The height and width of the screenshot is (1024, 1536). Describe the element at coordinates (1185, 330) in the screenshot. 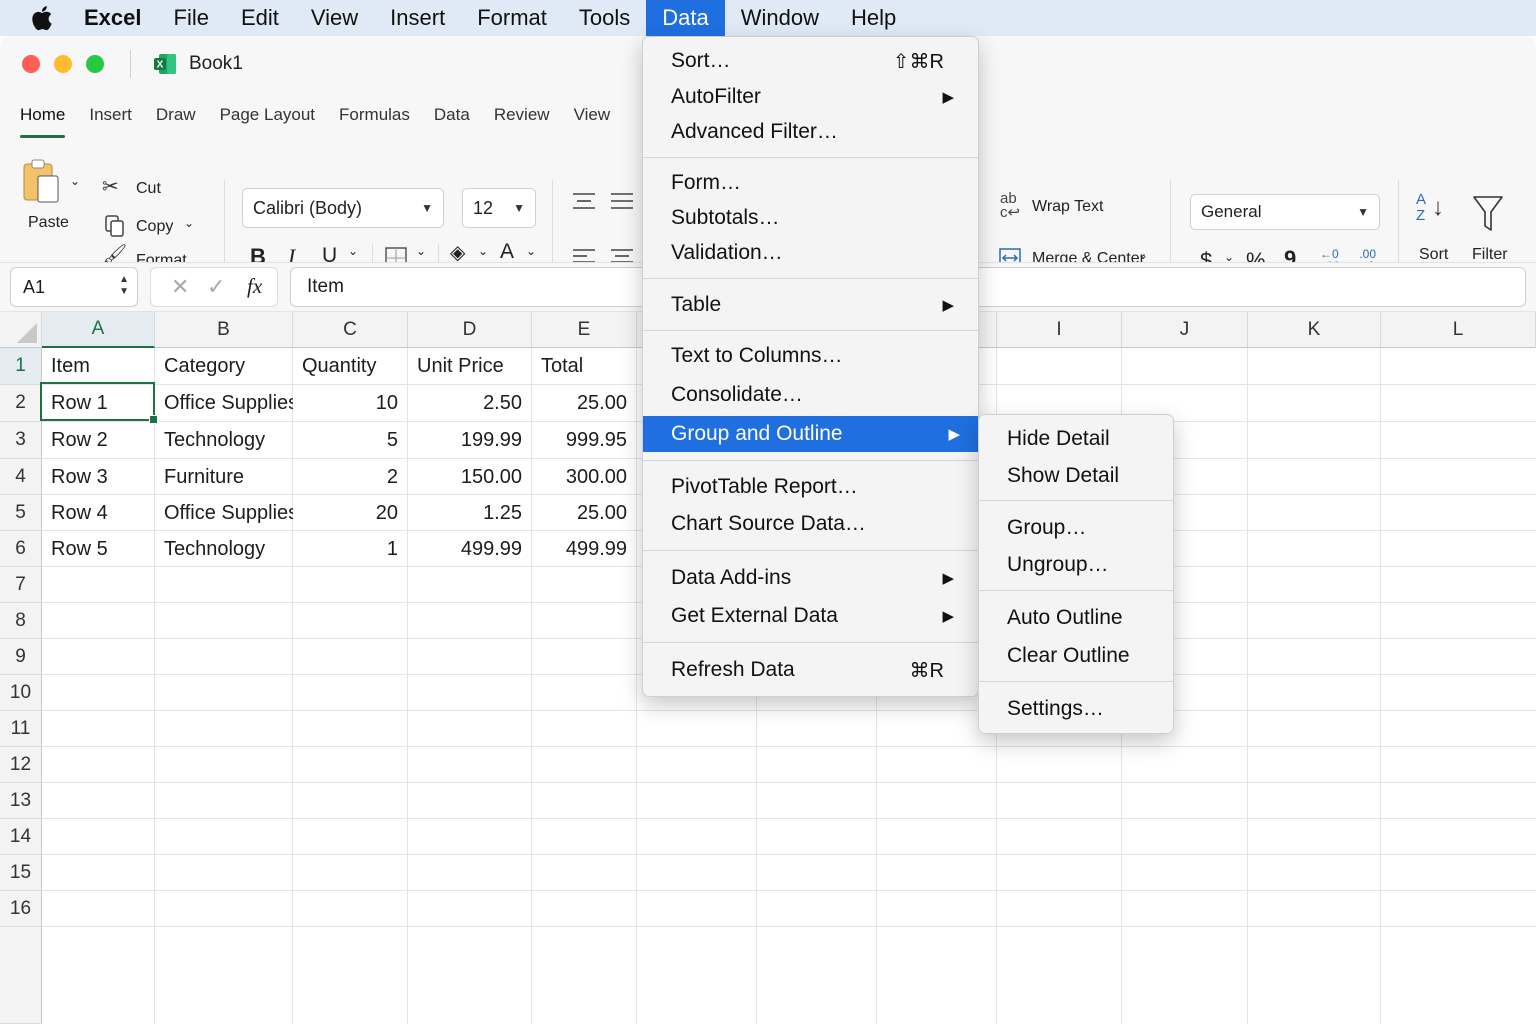

I see `column-header-j: J` at that location.